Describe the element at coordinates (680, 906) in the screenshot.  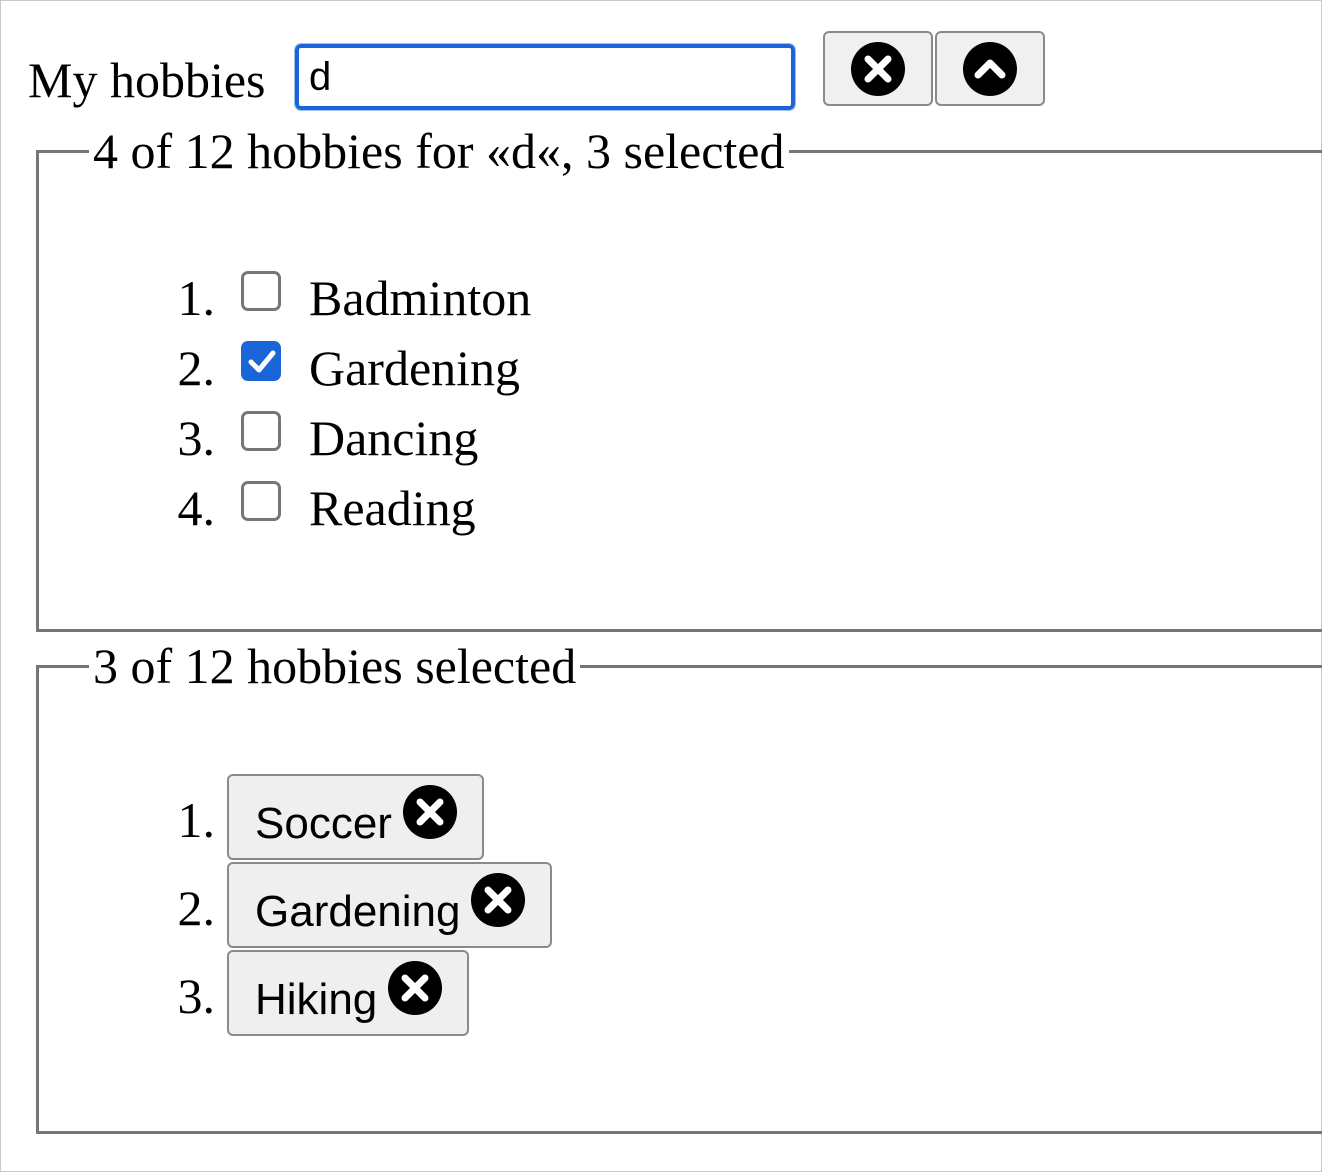
I see `selected-item: 2. Gardening` at that location.